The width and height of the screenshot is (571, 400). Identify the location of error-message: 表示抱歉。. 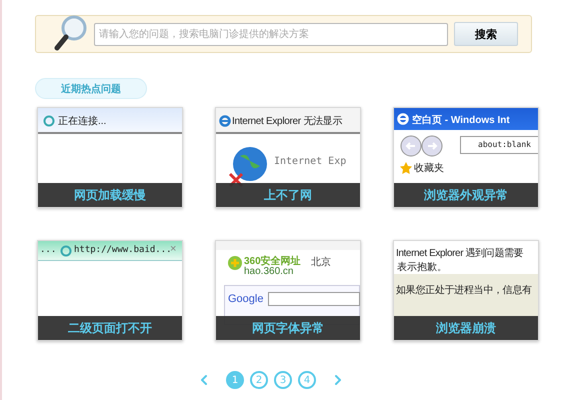
(422, 267).